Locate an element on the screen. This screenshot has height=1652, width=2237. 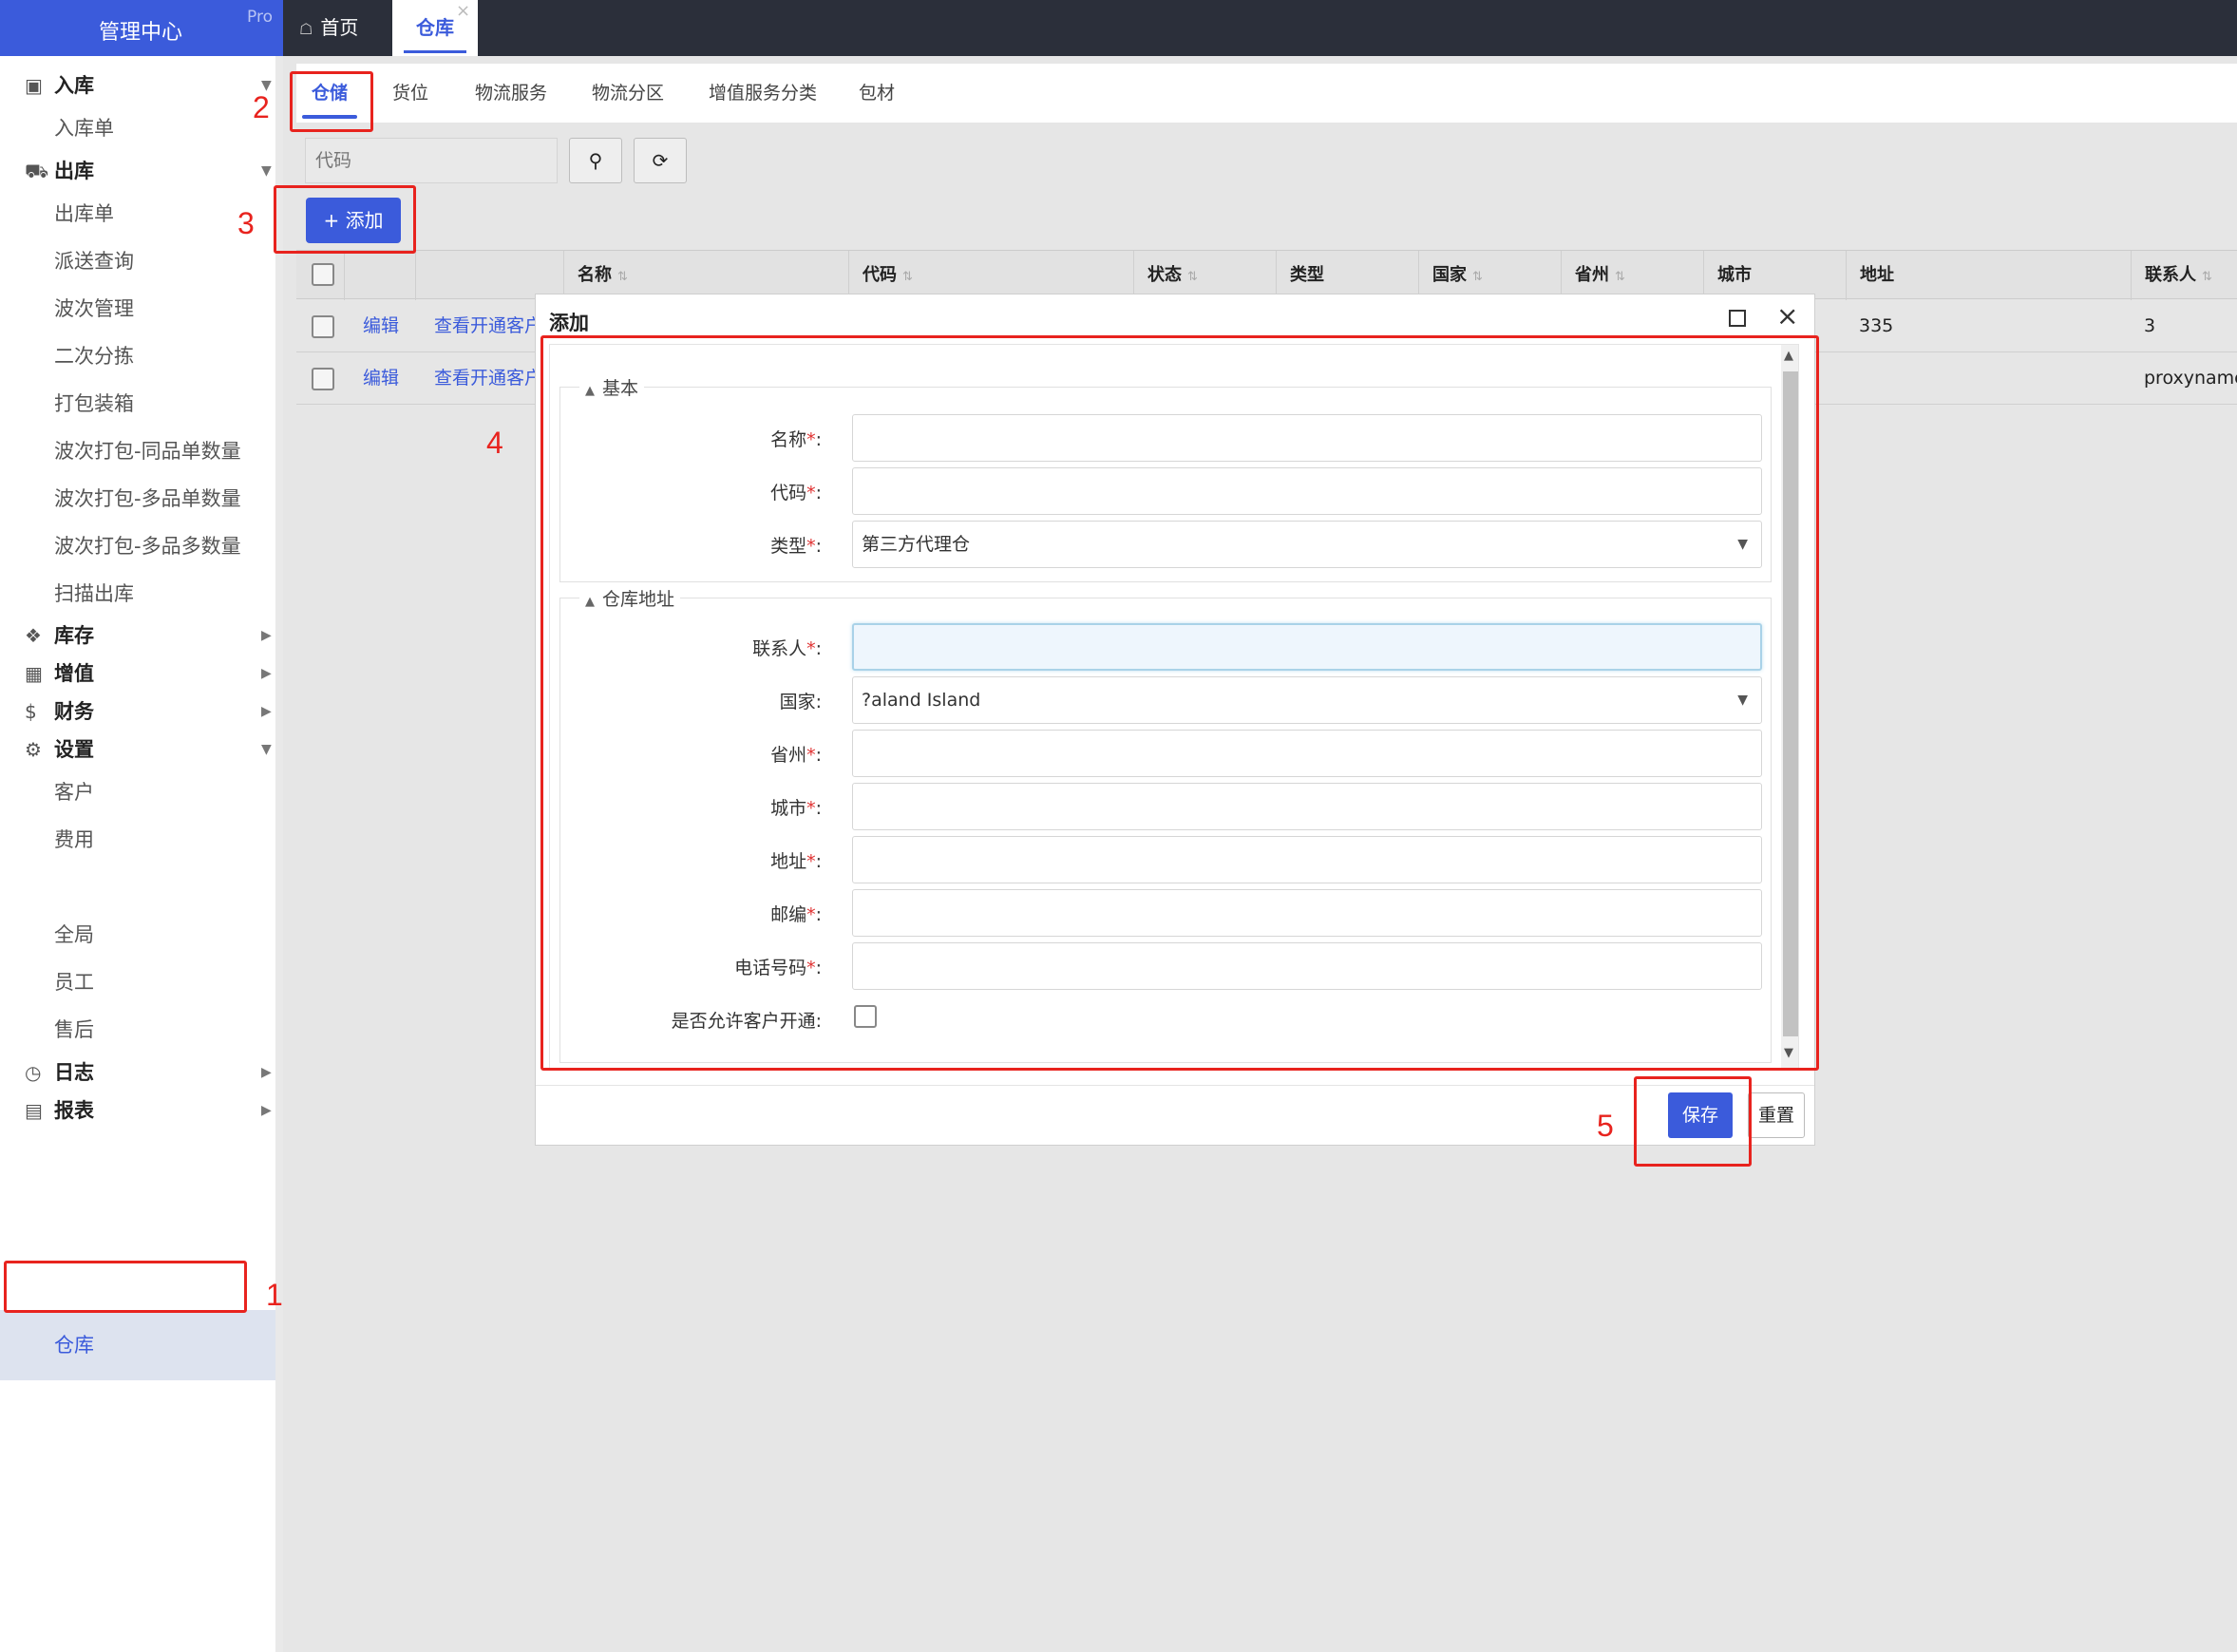
subtab-logistics-service: 物流服务 is located at coordinates (511, 93).